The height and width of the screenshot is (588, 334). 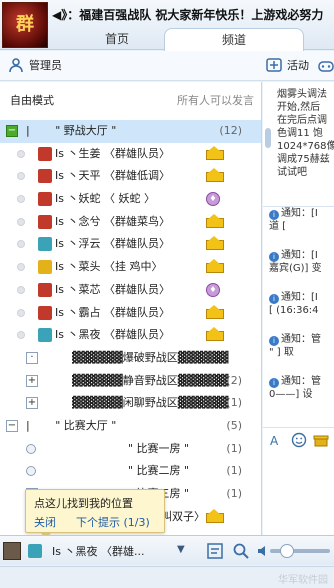 What do you see at coordinates (274, 441) in the screenshot?
I see `svg-text: A` at bounding box center [274, 441].